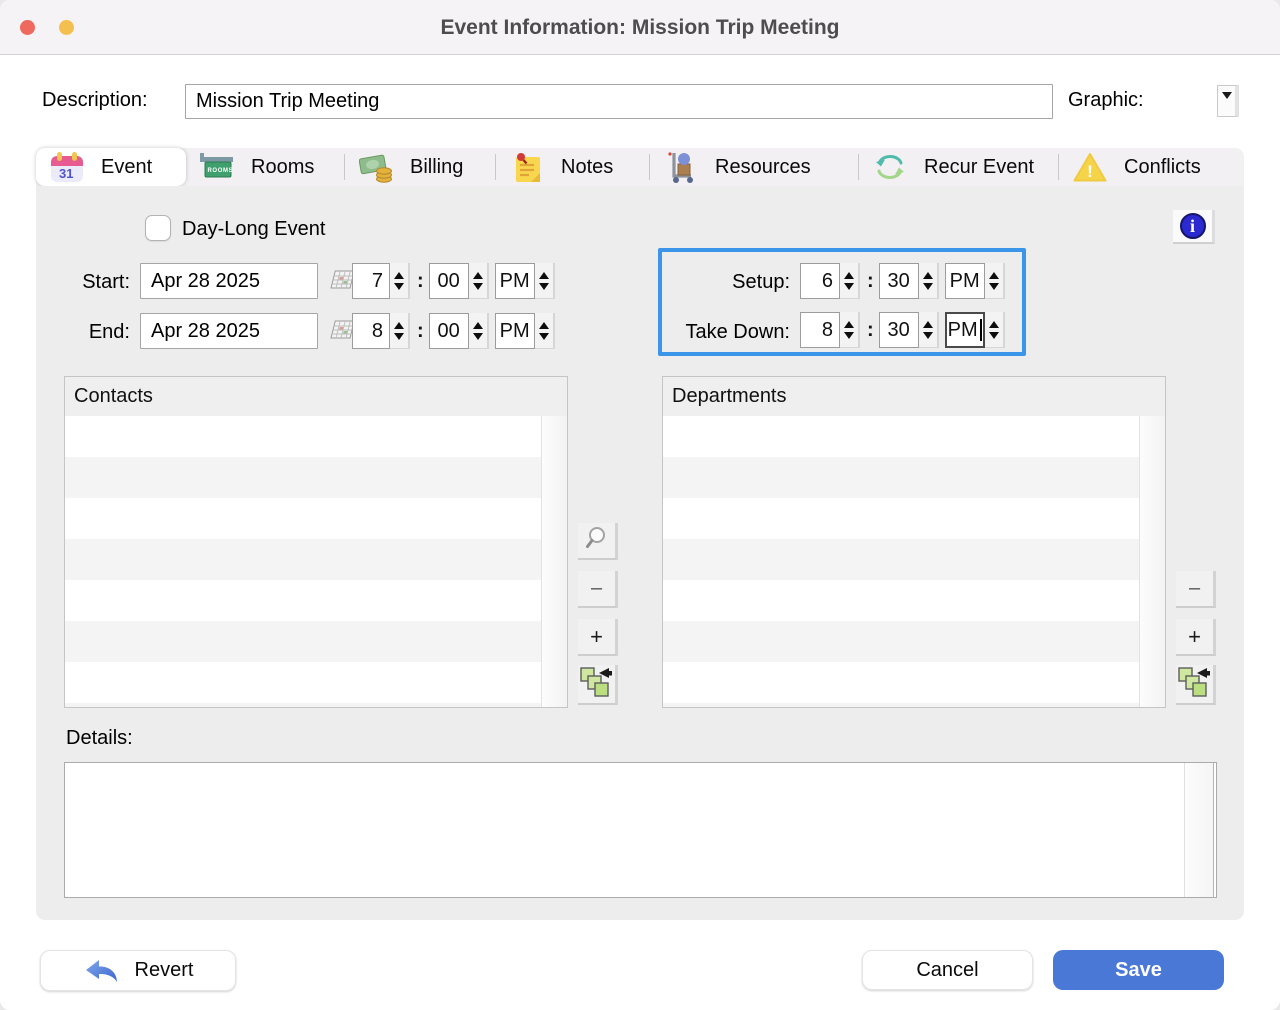 The height and width of the screenshot is (1010, 1280). What do you see at coordinates (127, 166) in the screenshot?
I see `tab-event-label: Event` at bounding box center [127, 166].